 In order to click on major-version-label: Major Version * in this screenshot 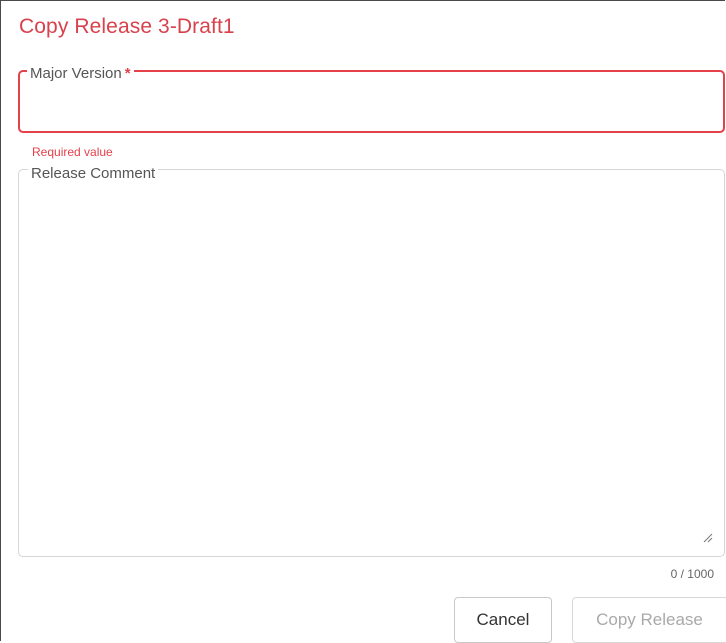, I will do `click(80, 74)`.